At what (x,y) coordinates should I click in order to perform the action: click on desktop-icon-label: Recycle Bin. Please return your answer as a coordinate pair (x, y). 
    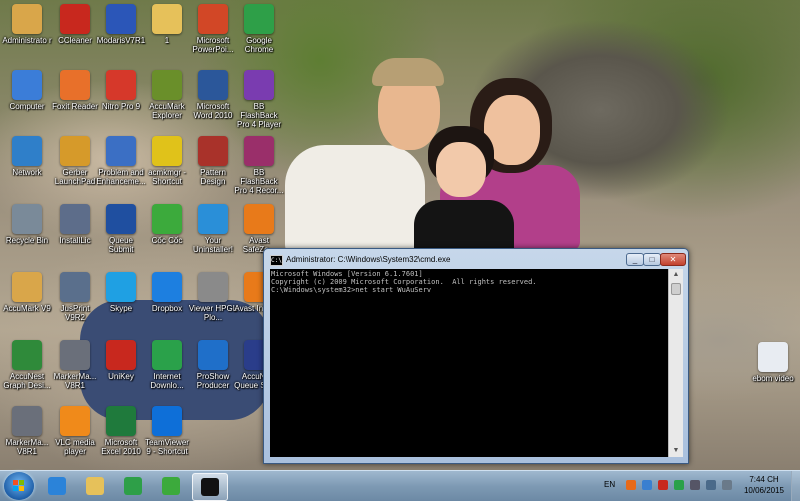
    Looking at the image, I should click on (27, 240).